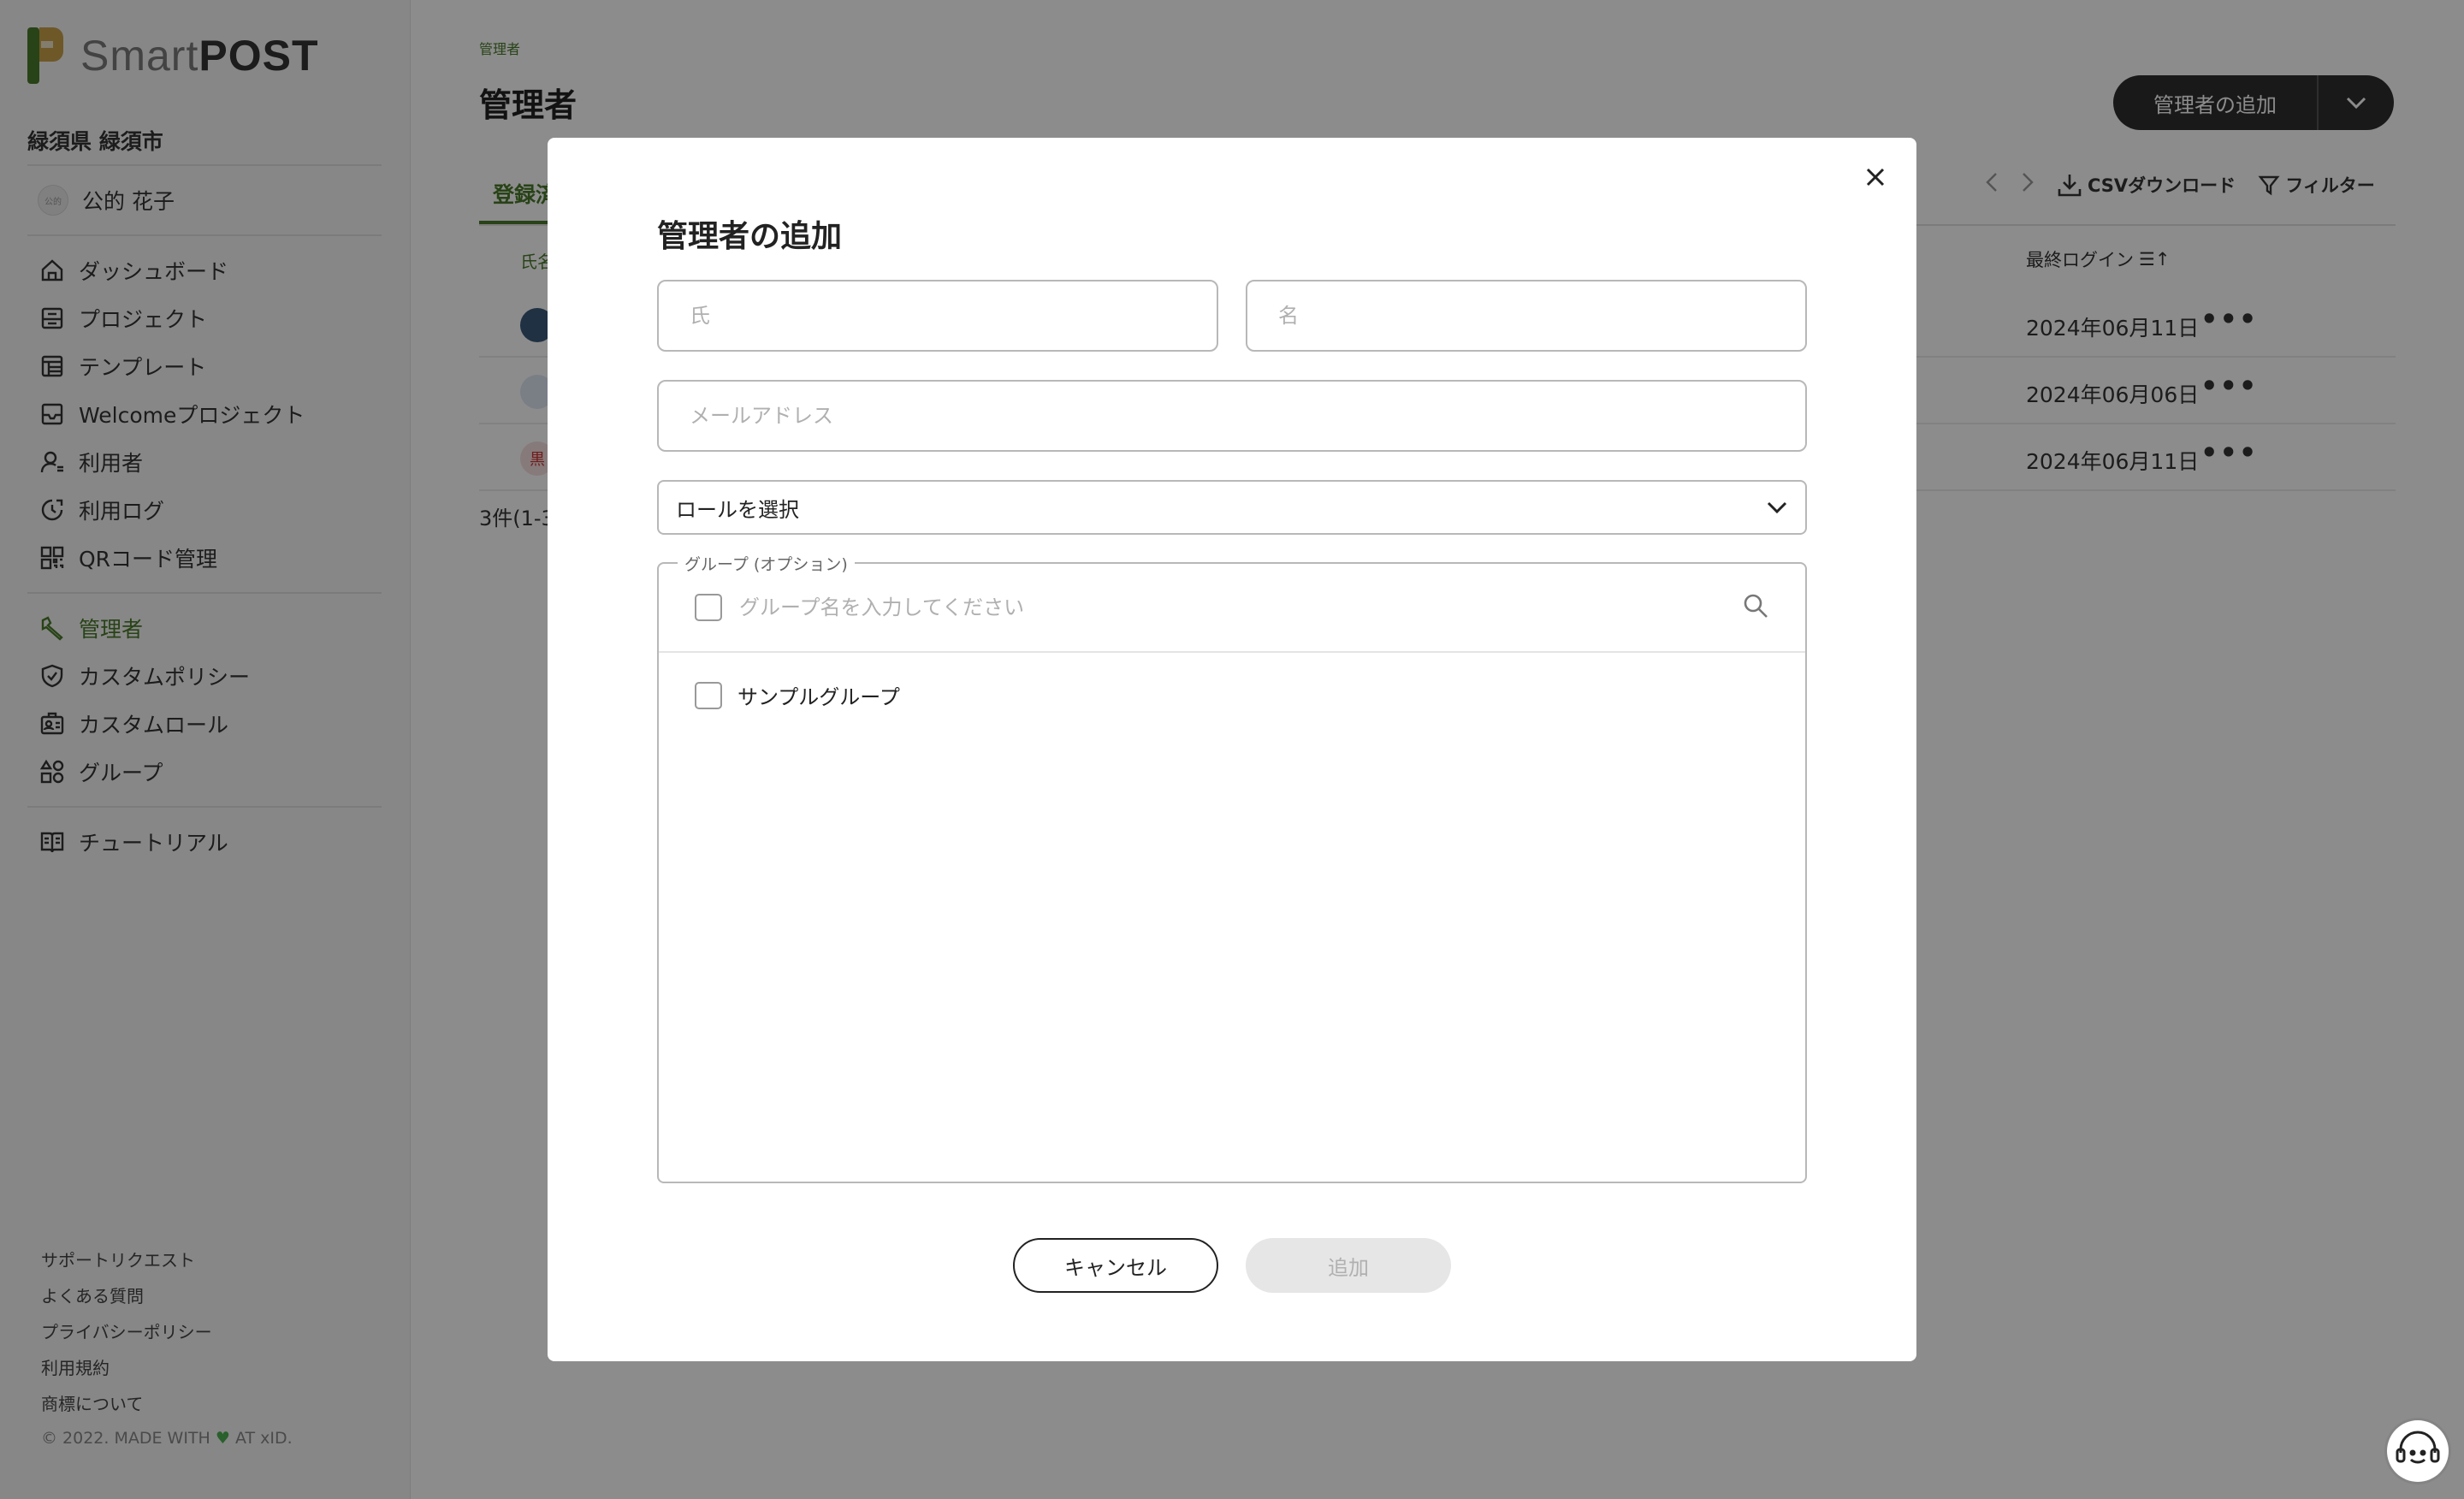 This screenshot has width=2464, height=1499. I want to click on modal-title: 管理者の追加, so click(750, 236).